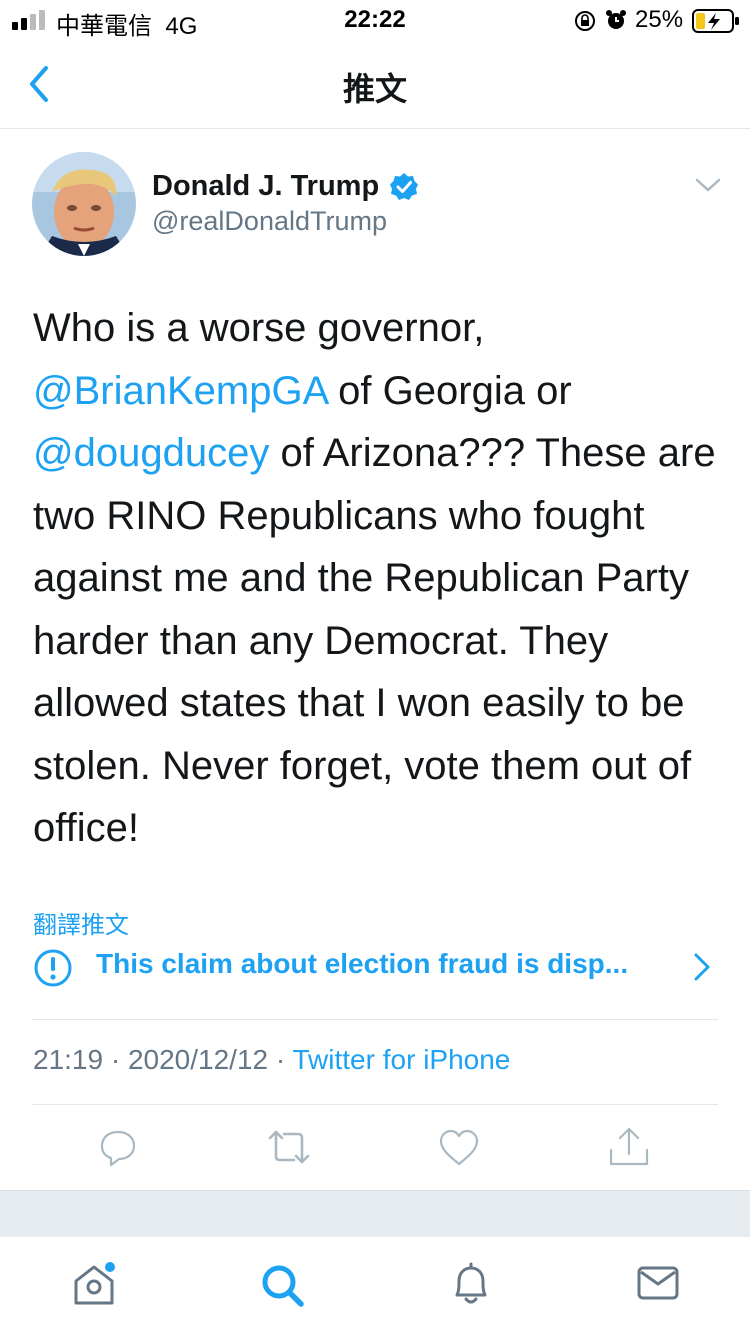 Image resolution: width=750 pixels, height=1334 pixels. I want to click on section-separator, so click(375, 1214).